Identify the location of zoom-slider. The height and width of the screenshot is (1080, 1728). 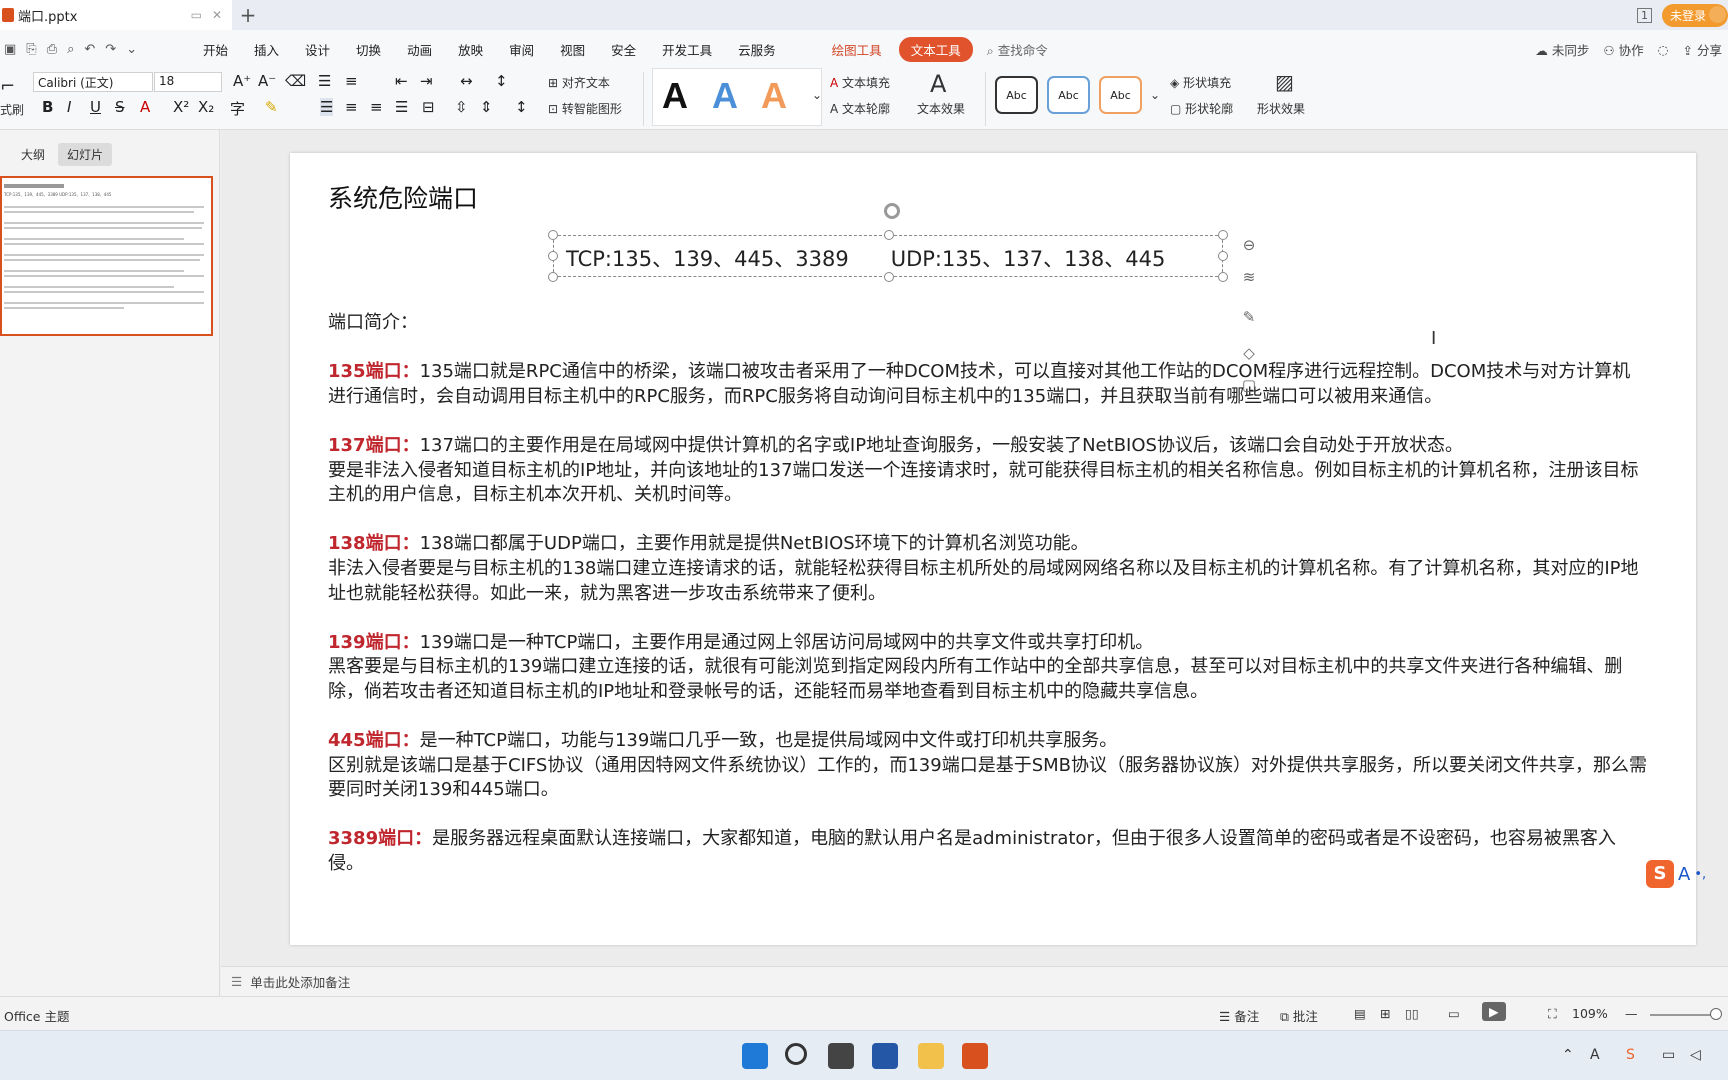
(1684, 1015).